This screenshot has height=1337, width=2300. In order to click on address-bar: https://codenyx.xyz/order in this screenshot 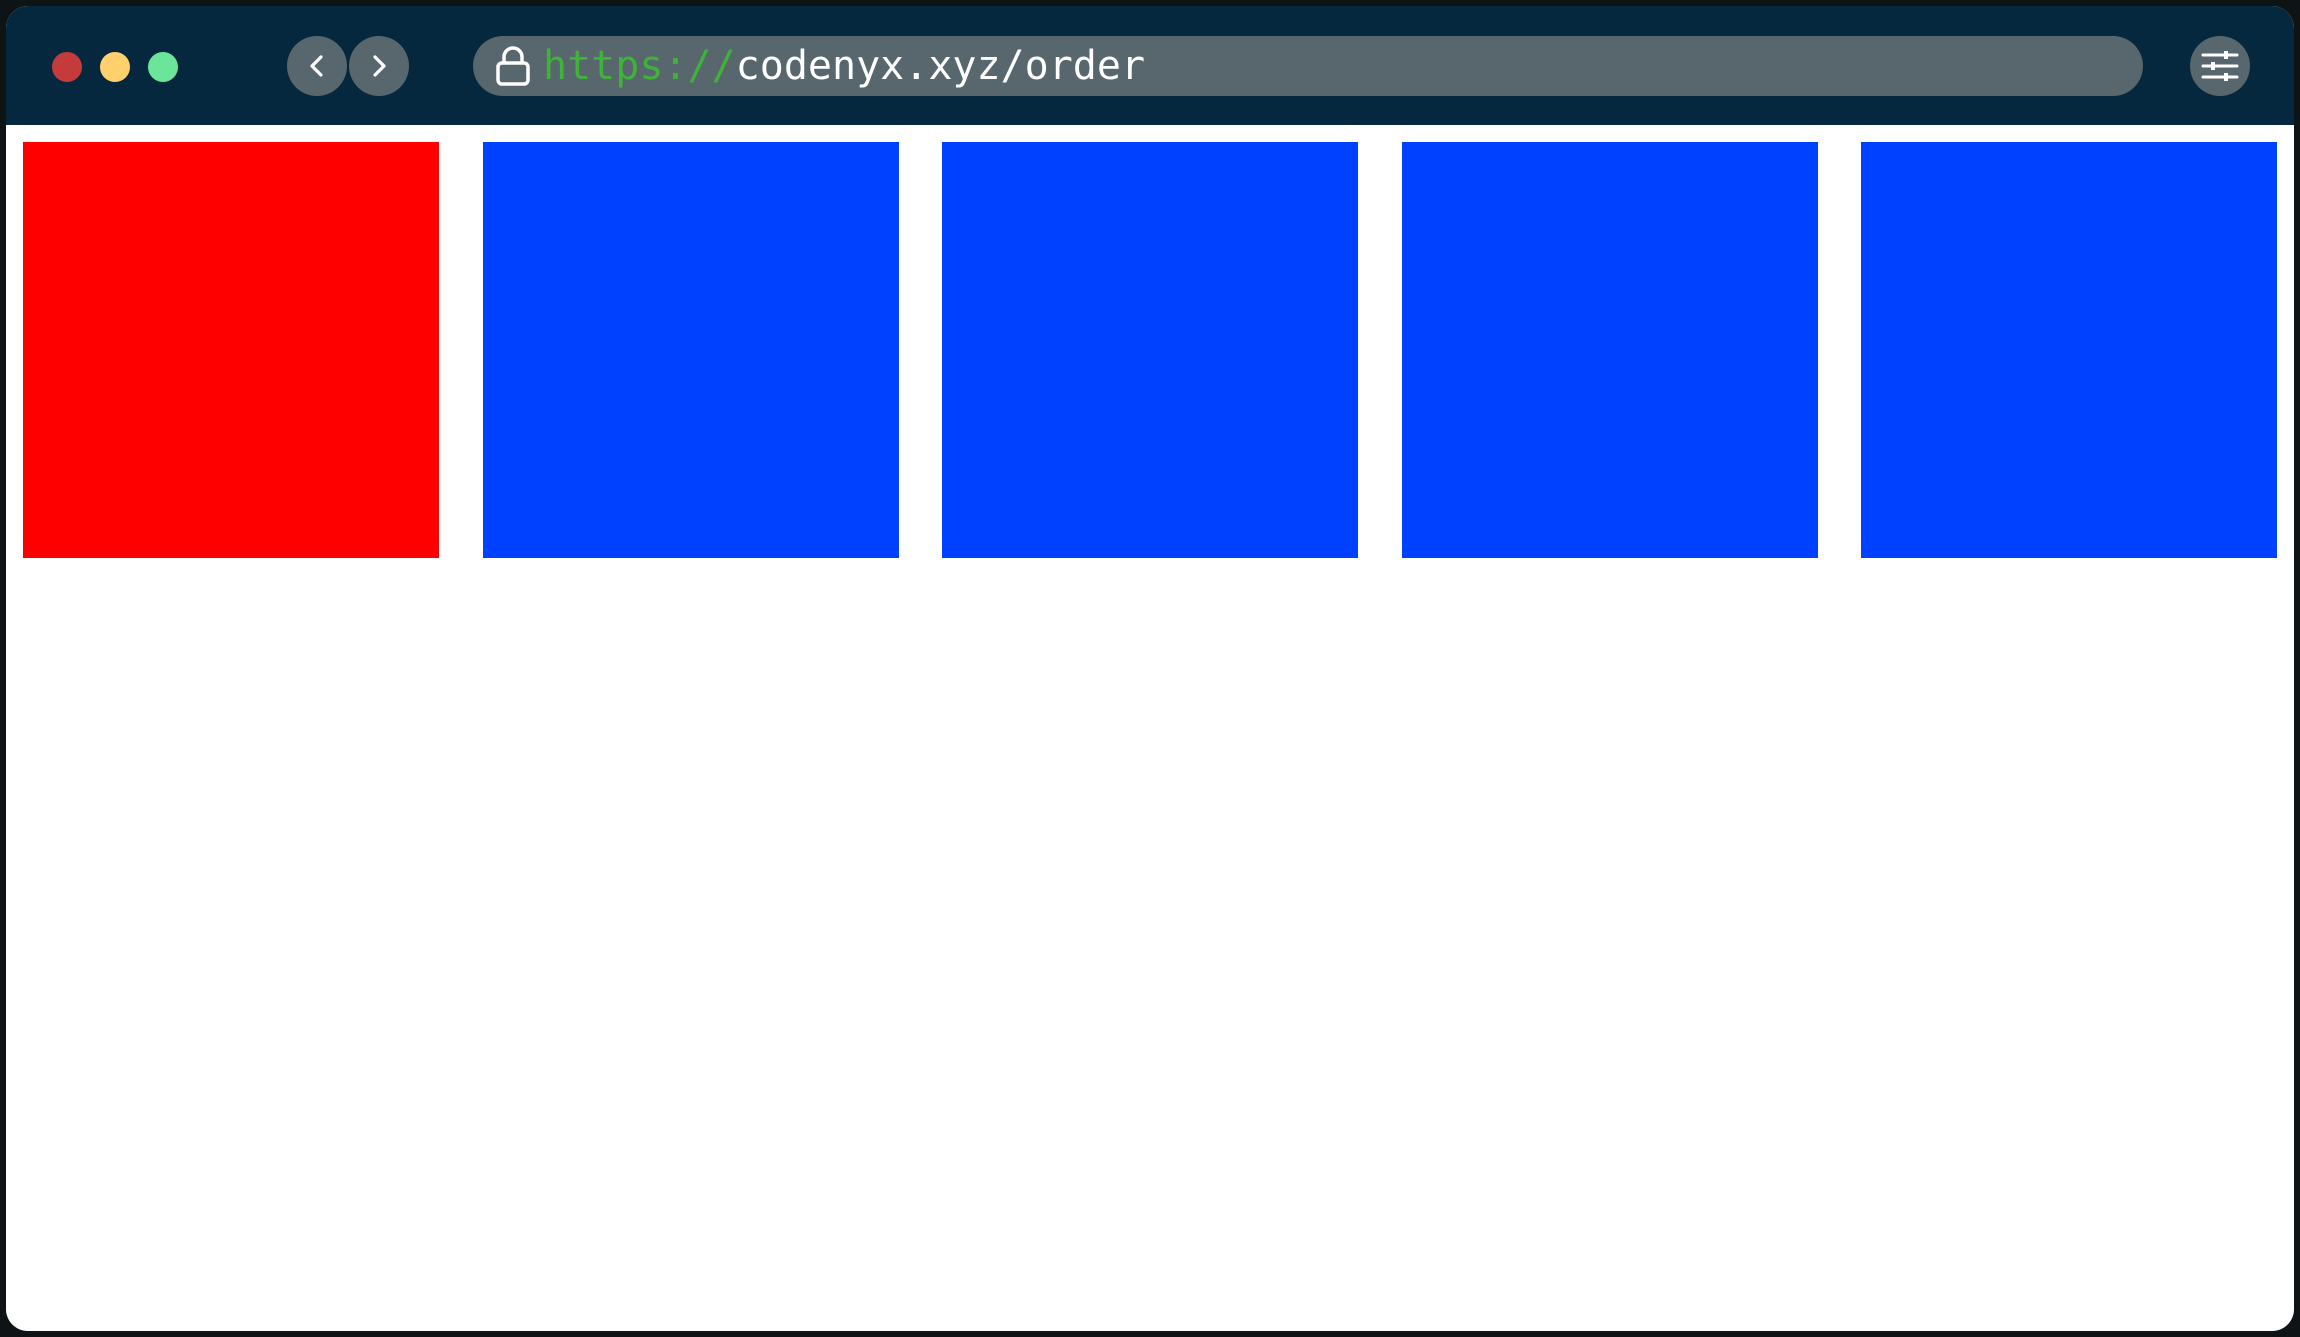, I will do `click(1308, 66)`.